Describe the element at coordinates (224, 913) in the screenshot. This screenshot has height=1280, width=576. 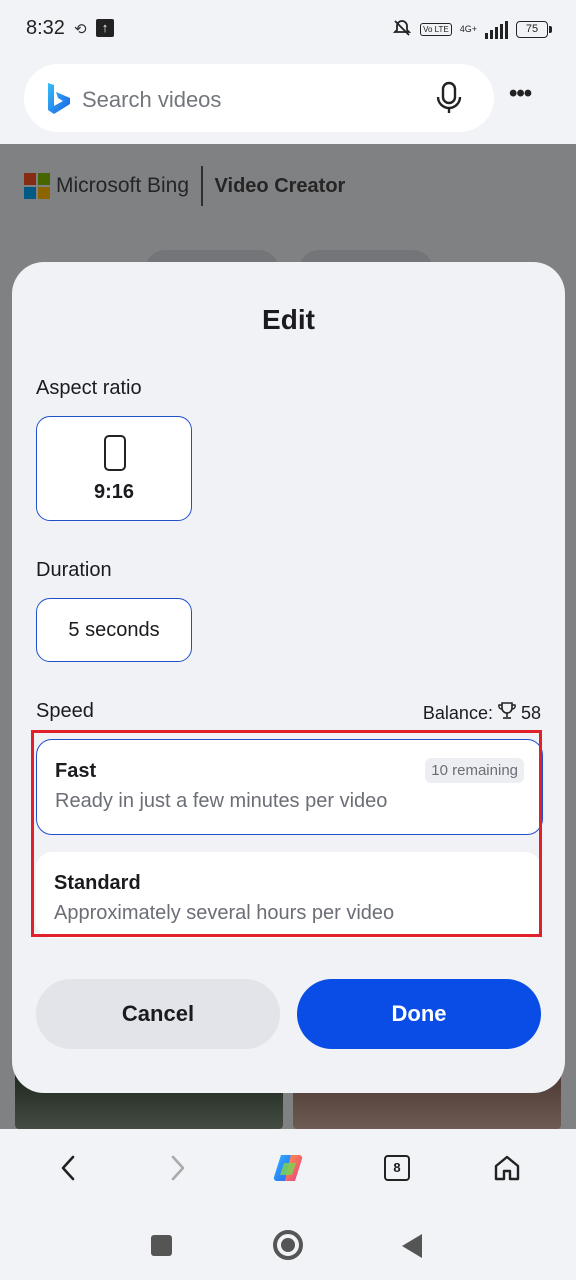
I see `speed-option-description: Approximately several hours per video` at that location.